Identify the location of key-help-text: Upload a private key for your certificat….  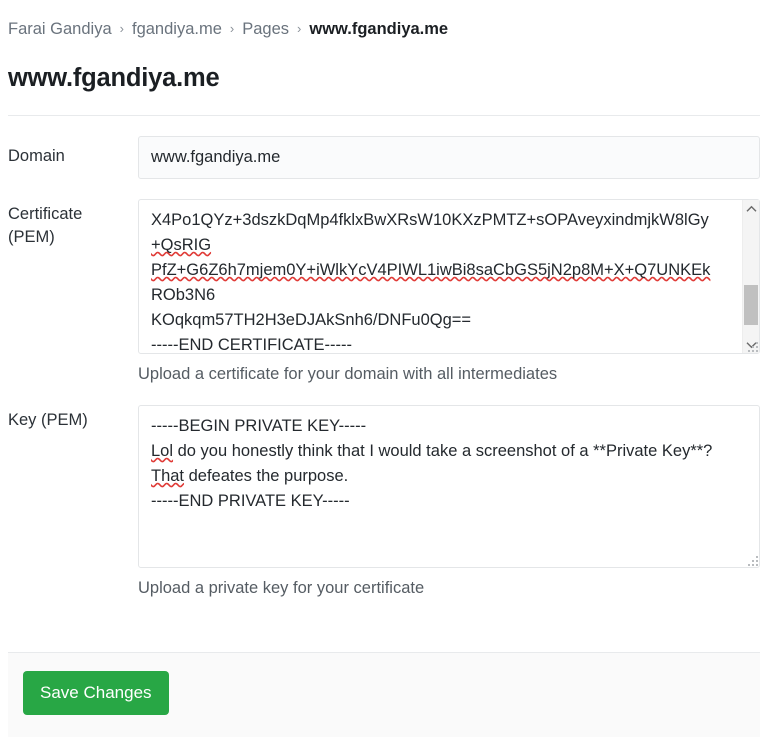
(281, 588).